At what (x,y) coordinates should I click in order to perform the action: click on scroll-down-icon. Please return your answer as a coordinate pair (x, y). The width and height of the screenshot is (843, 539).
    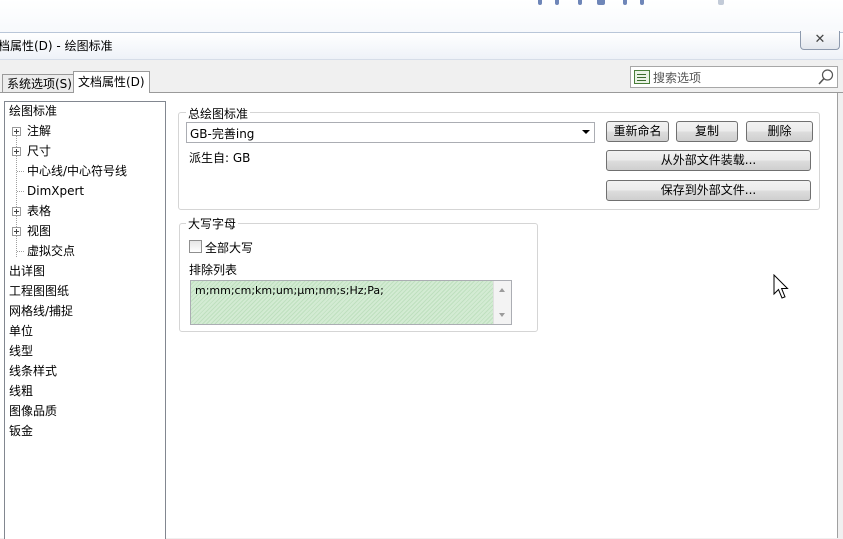
    Looking at the image, I should click on (502, 315).